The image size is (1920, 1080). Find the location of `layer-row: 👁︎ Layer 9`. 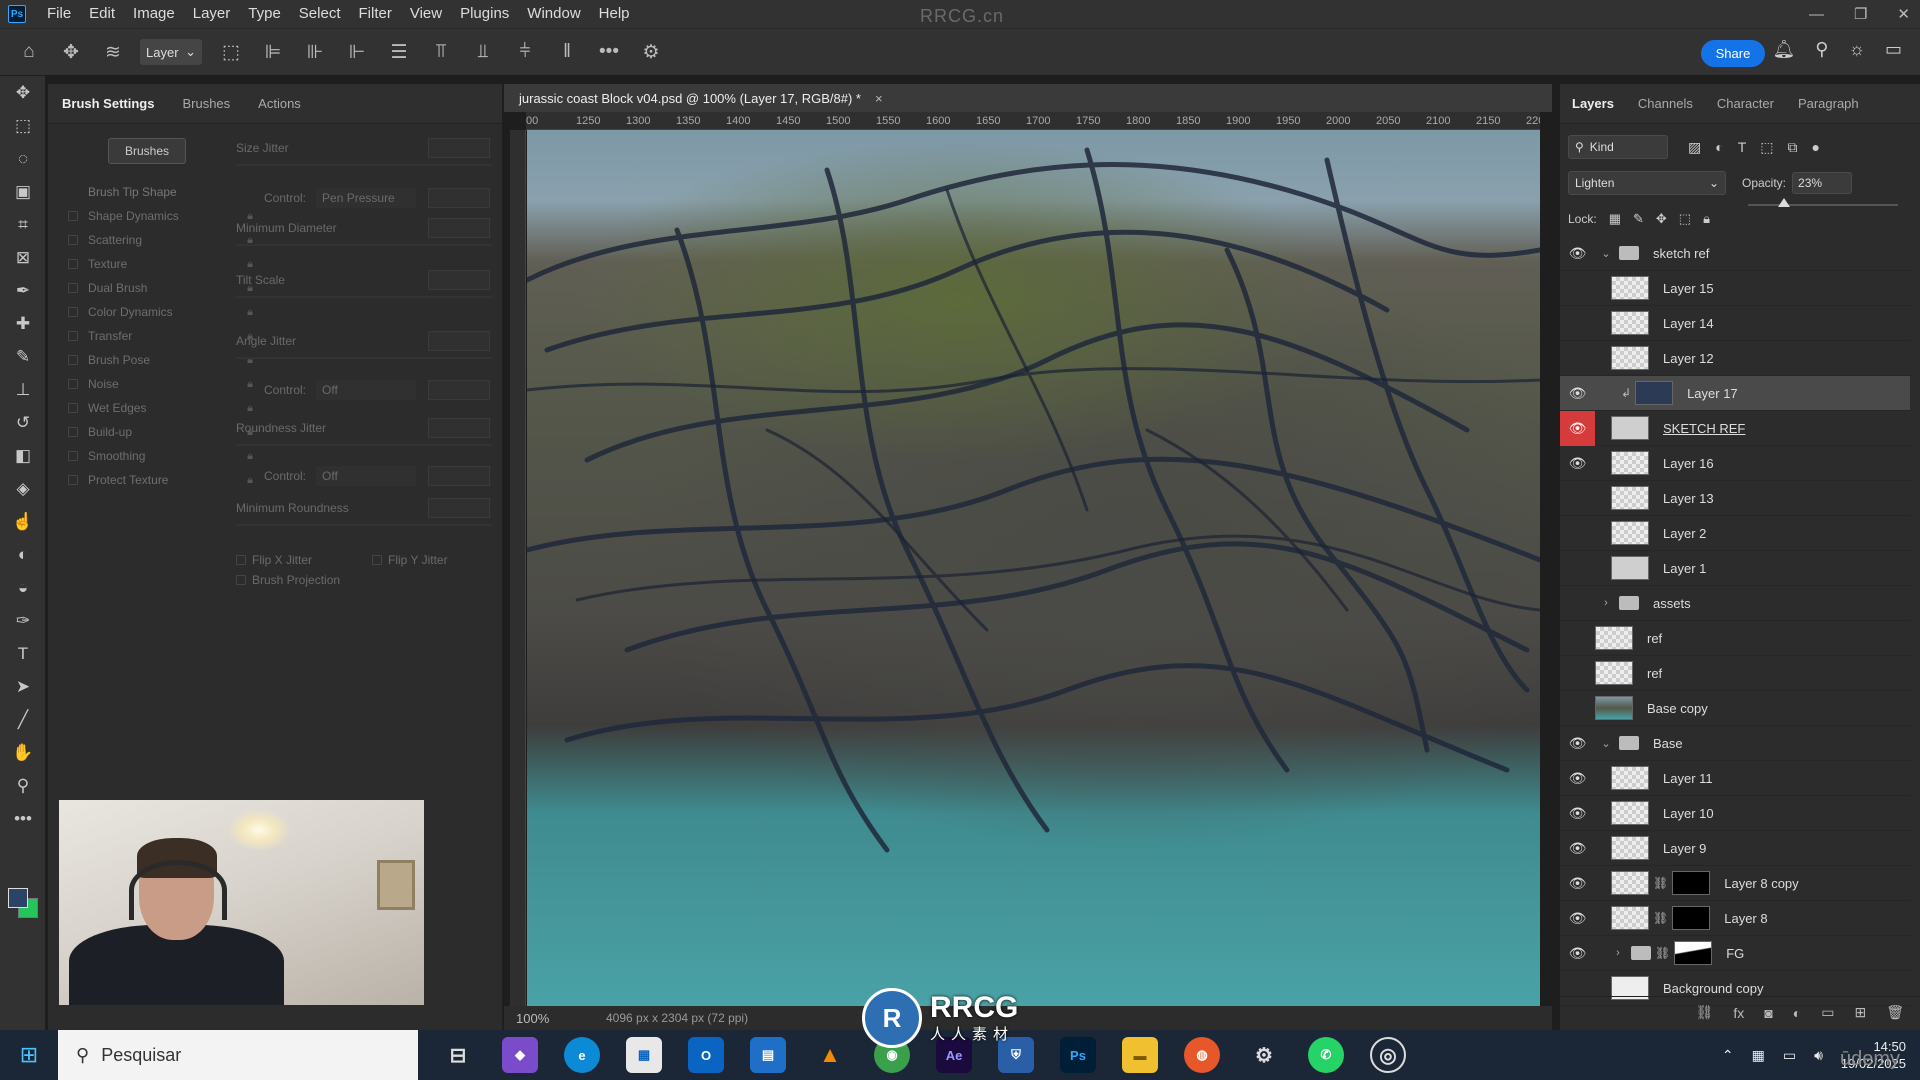

layer-row: 👁︎ Layer 9 is located at coordinates (1735, 848).